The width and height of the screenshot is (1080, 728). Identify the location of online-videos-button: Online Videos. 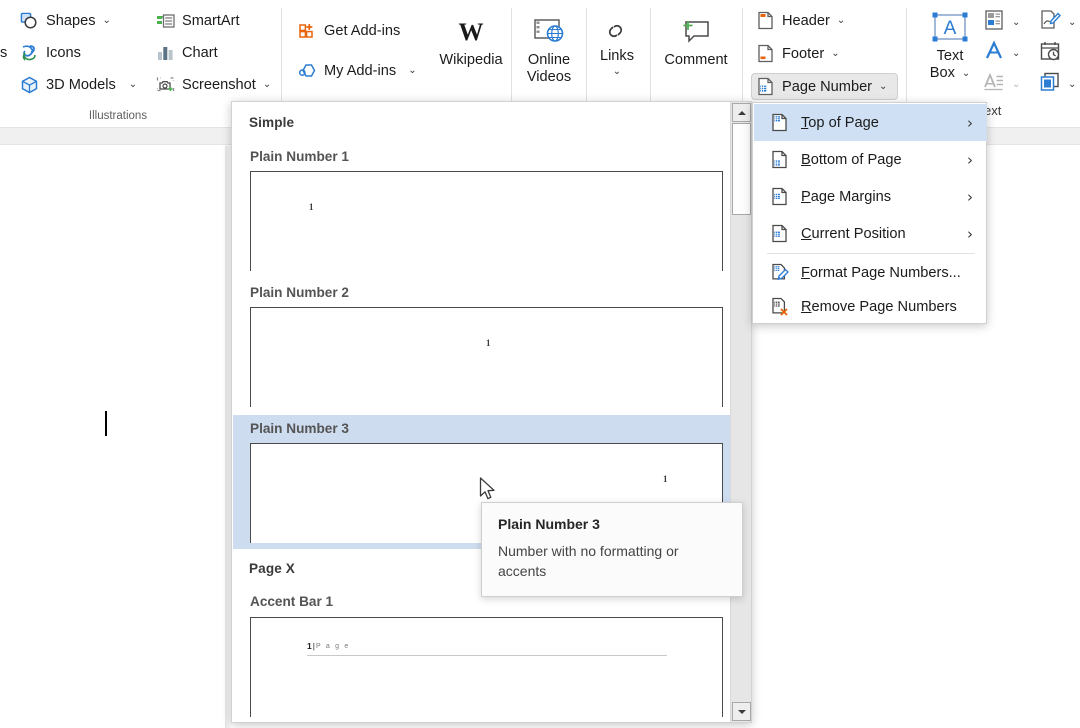
(549, 48).